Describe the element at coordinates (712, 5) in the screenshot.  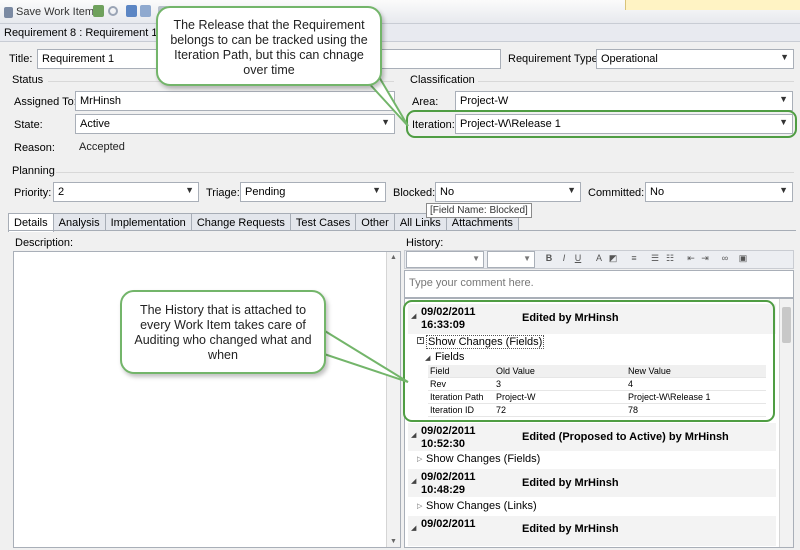
I see `toolbar-right-panel` at that location.